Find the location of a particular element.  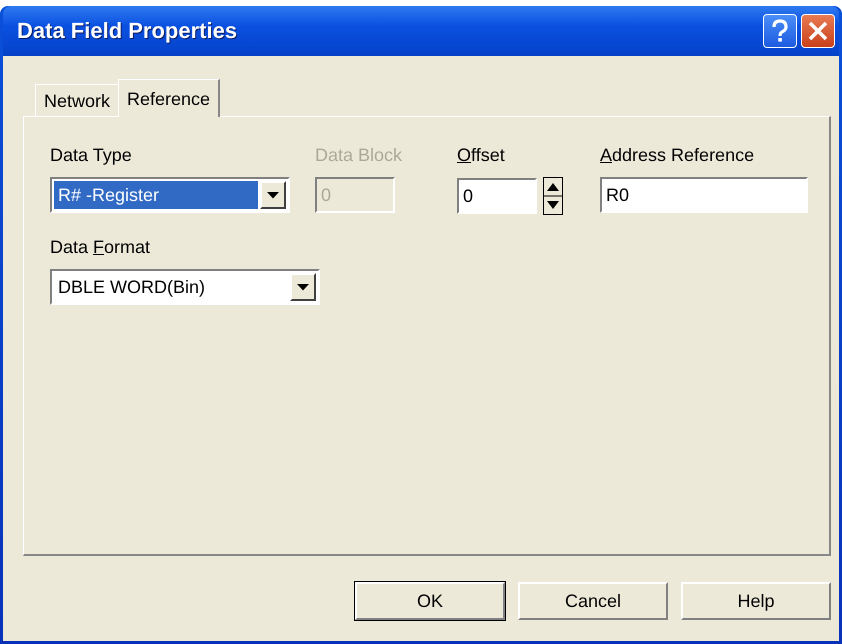

dropdown-field: R# -Register is located at coordinates (170, 195).